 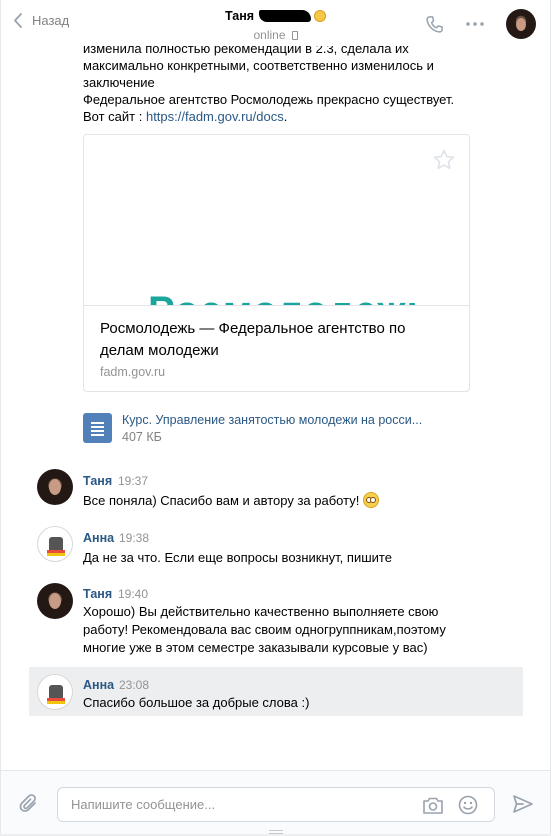 I want to click on redacted-surname, so click(x=285, y=16).